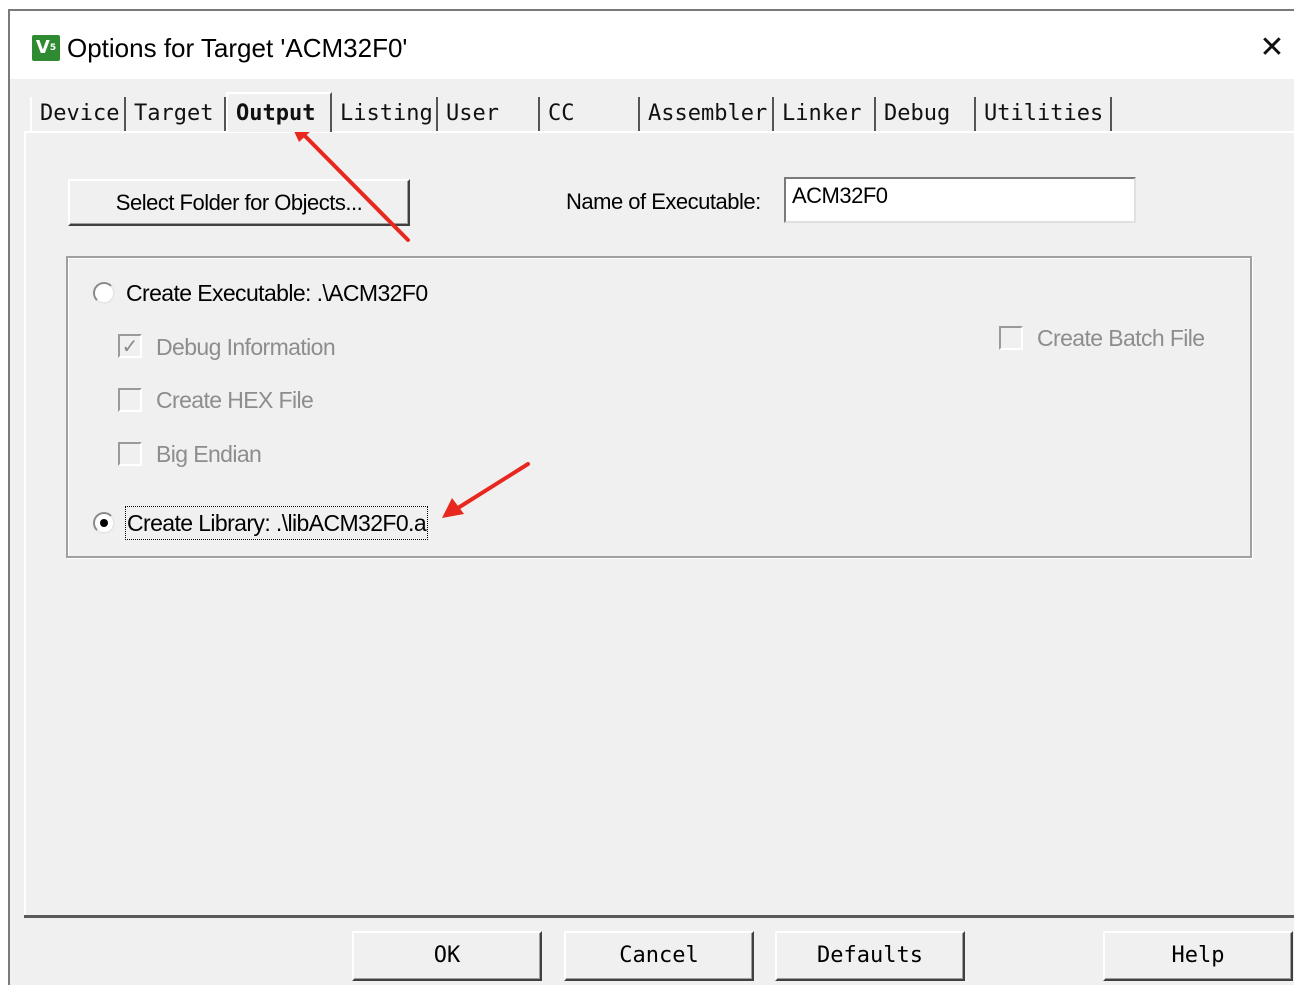 This screenshot has width=1294, height=985. What do you see at coordinates (130, 346) in the screenshot?
I see `debug-information-checkbox: ✓` at bounding box center [130, 346].